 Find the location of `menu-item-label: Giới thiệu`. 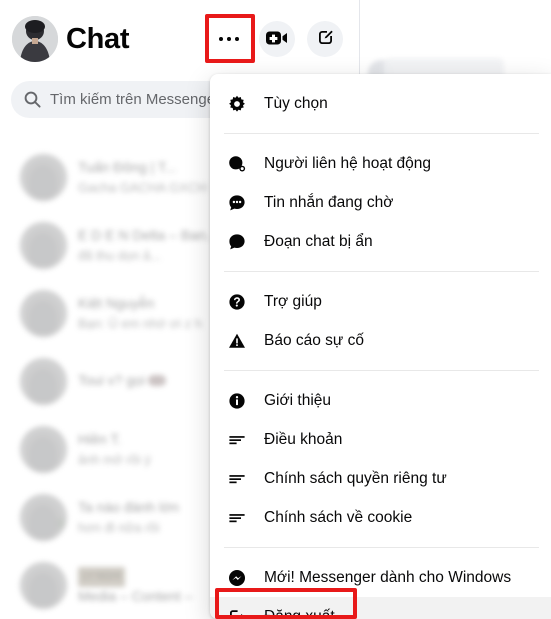

menu-item-label: Giới thiệu is located at coordinates (298, 400).